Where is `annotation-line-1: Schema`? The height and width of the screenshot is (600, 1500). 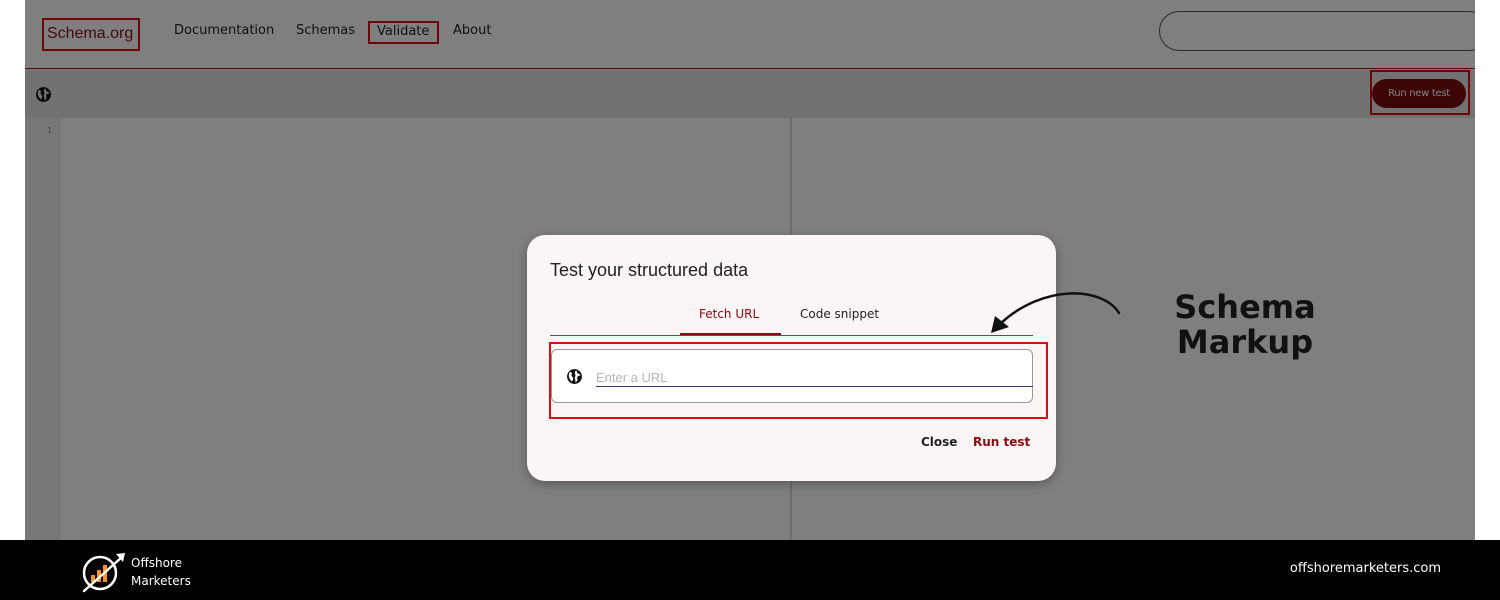
annotation-line-1: Schema is located at coordinates (1245, 307).